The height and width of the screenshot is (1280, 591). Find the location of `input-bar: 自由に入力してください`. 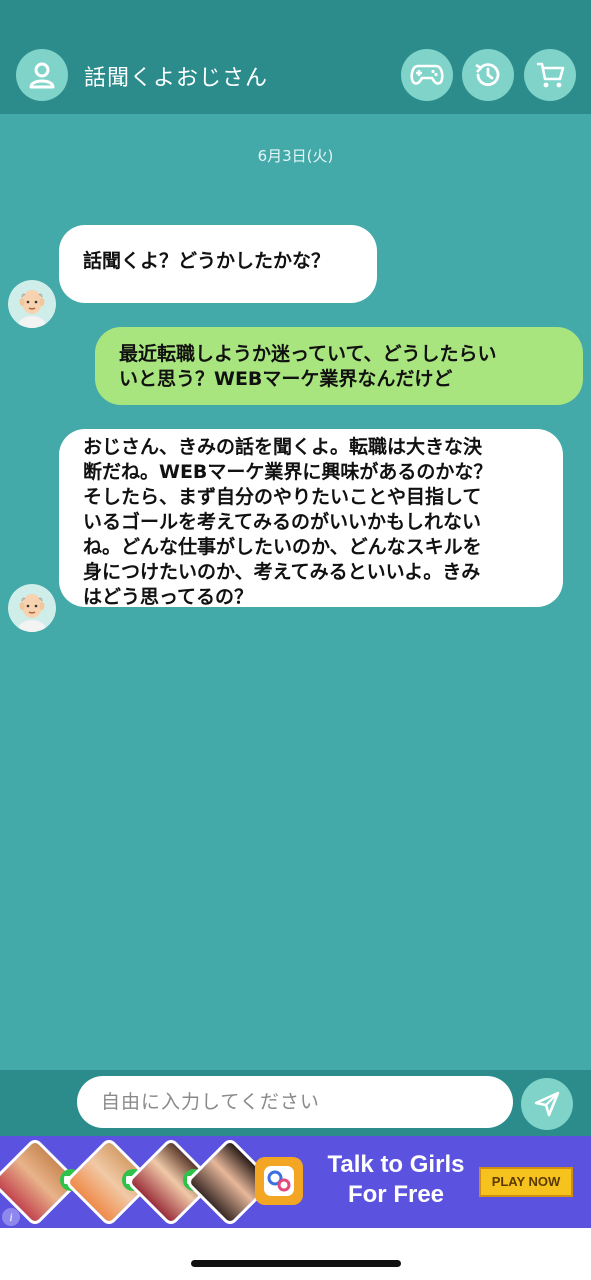

input-bar: 自由に入力してください is located at coordinates (295, 1103).